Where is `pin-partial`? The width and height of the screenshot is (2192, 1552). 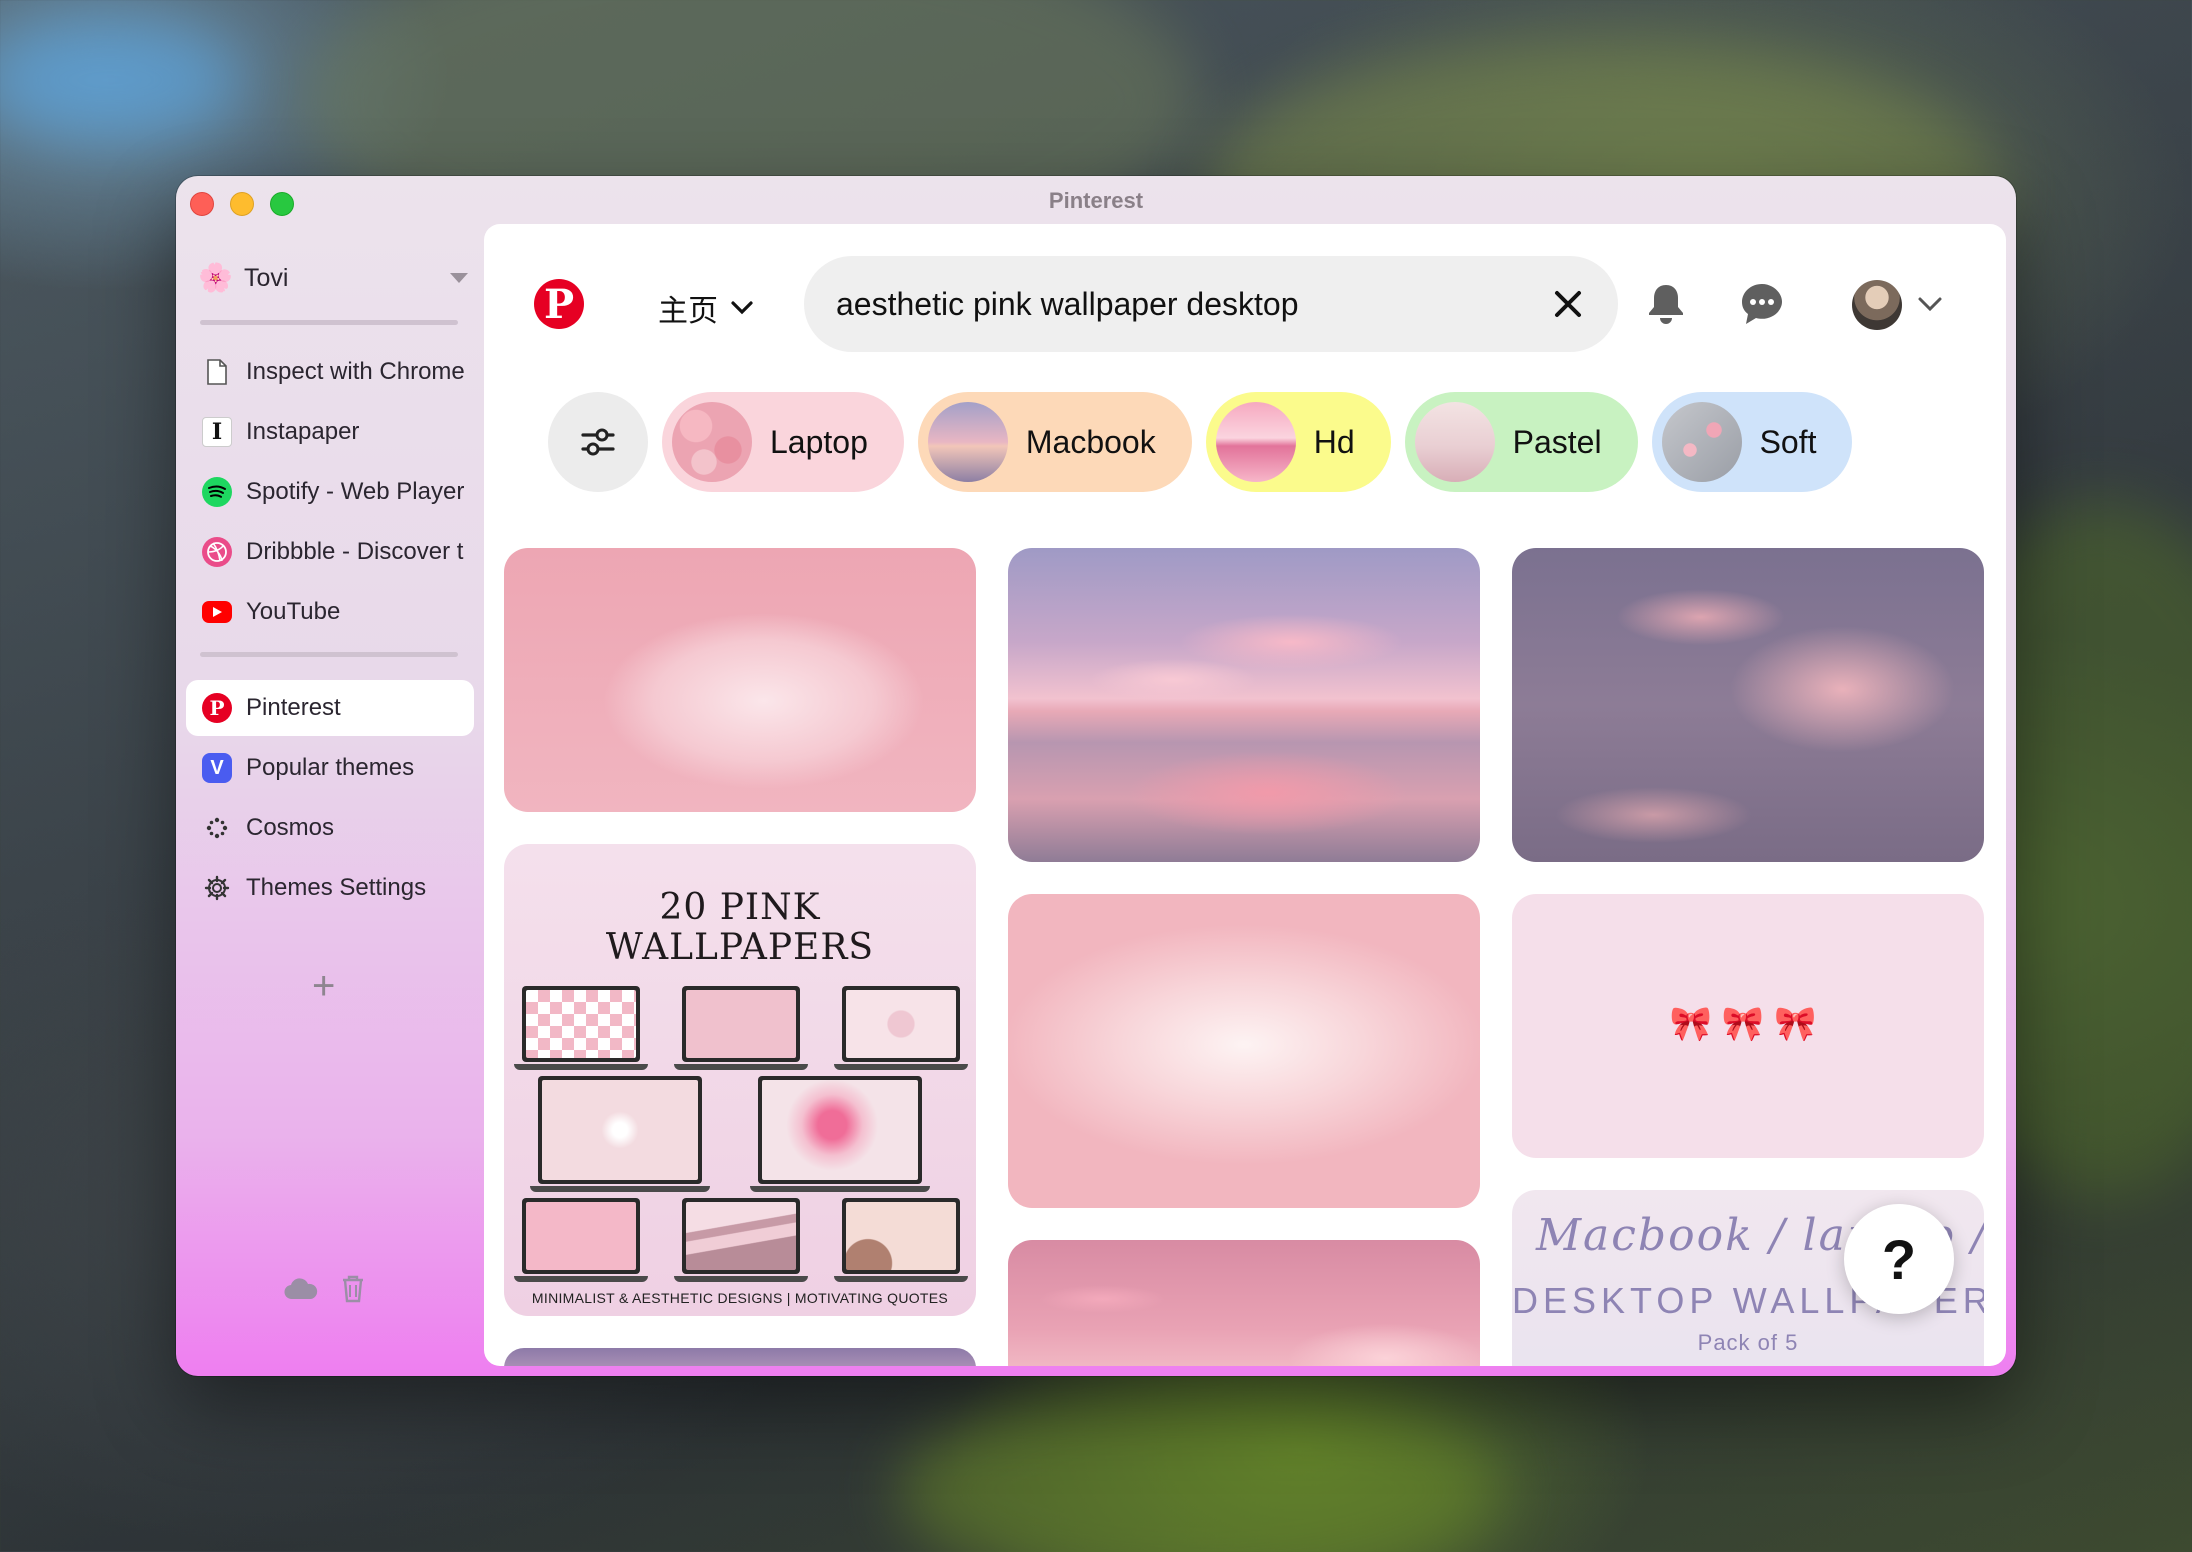 pin-partial is located at coordinates (740, 1357).